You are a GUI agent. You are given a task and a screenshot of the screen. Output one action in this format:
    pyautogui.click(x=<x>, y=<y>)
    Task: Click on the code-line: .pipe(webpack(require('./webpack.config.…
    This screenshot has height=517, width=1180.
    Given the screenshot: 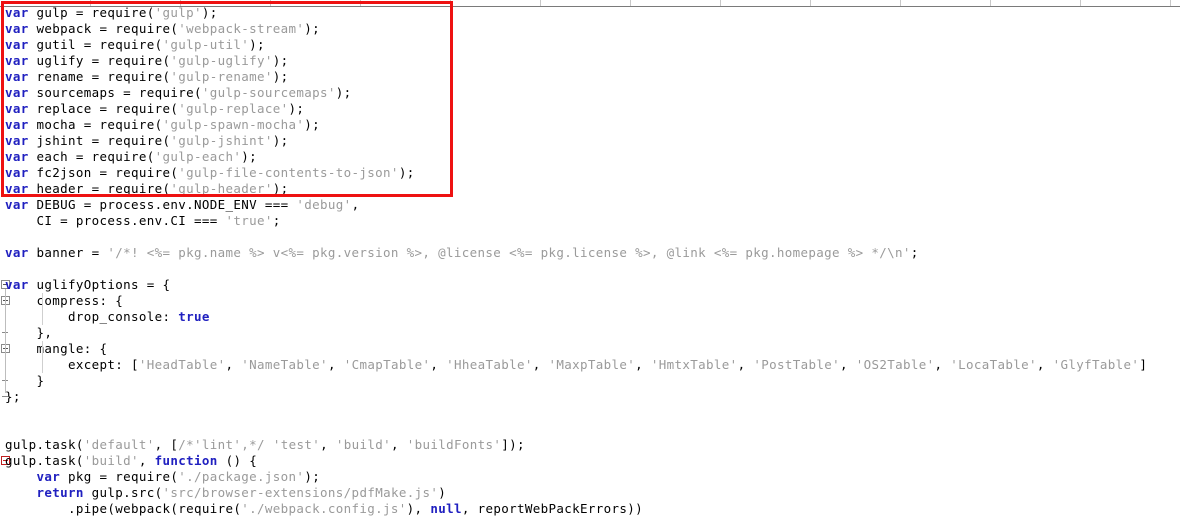 What is the action you would take?
    pyautogui.click(x=324, y=509)
    